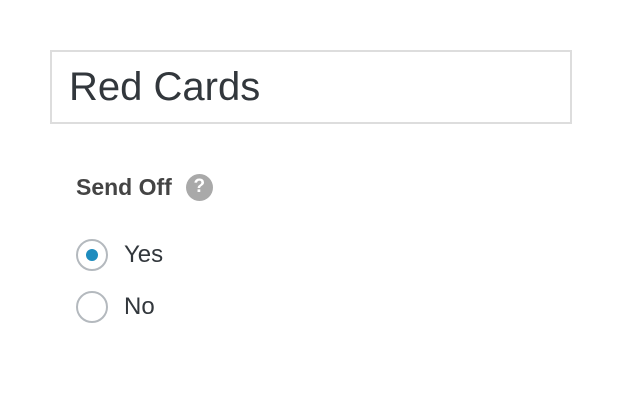 This screenshot has height=400, width=624. I want to click on radio-label-no: No, so click(139, 307).